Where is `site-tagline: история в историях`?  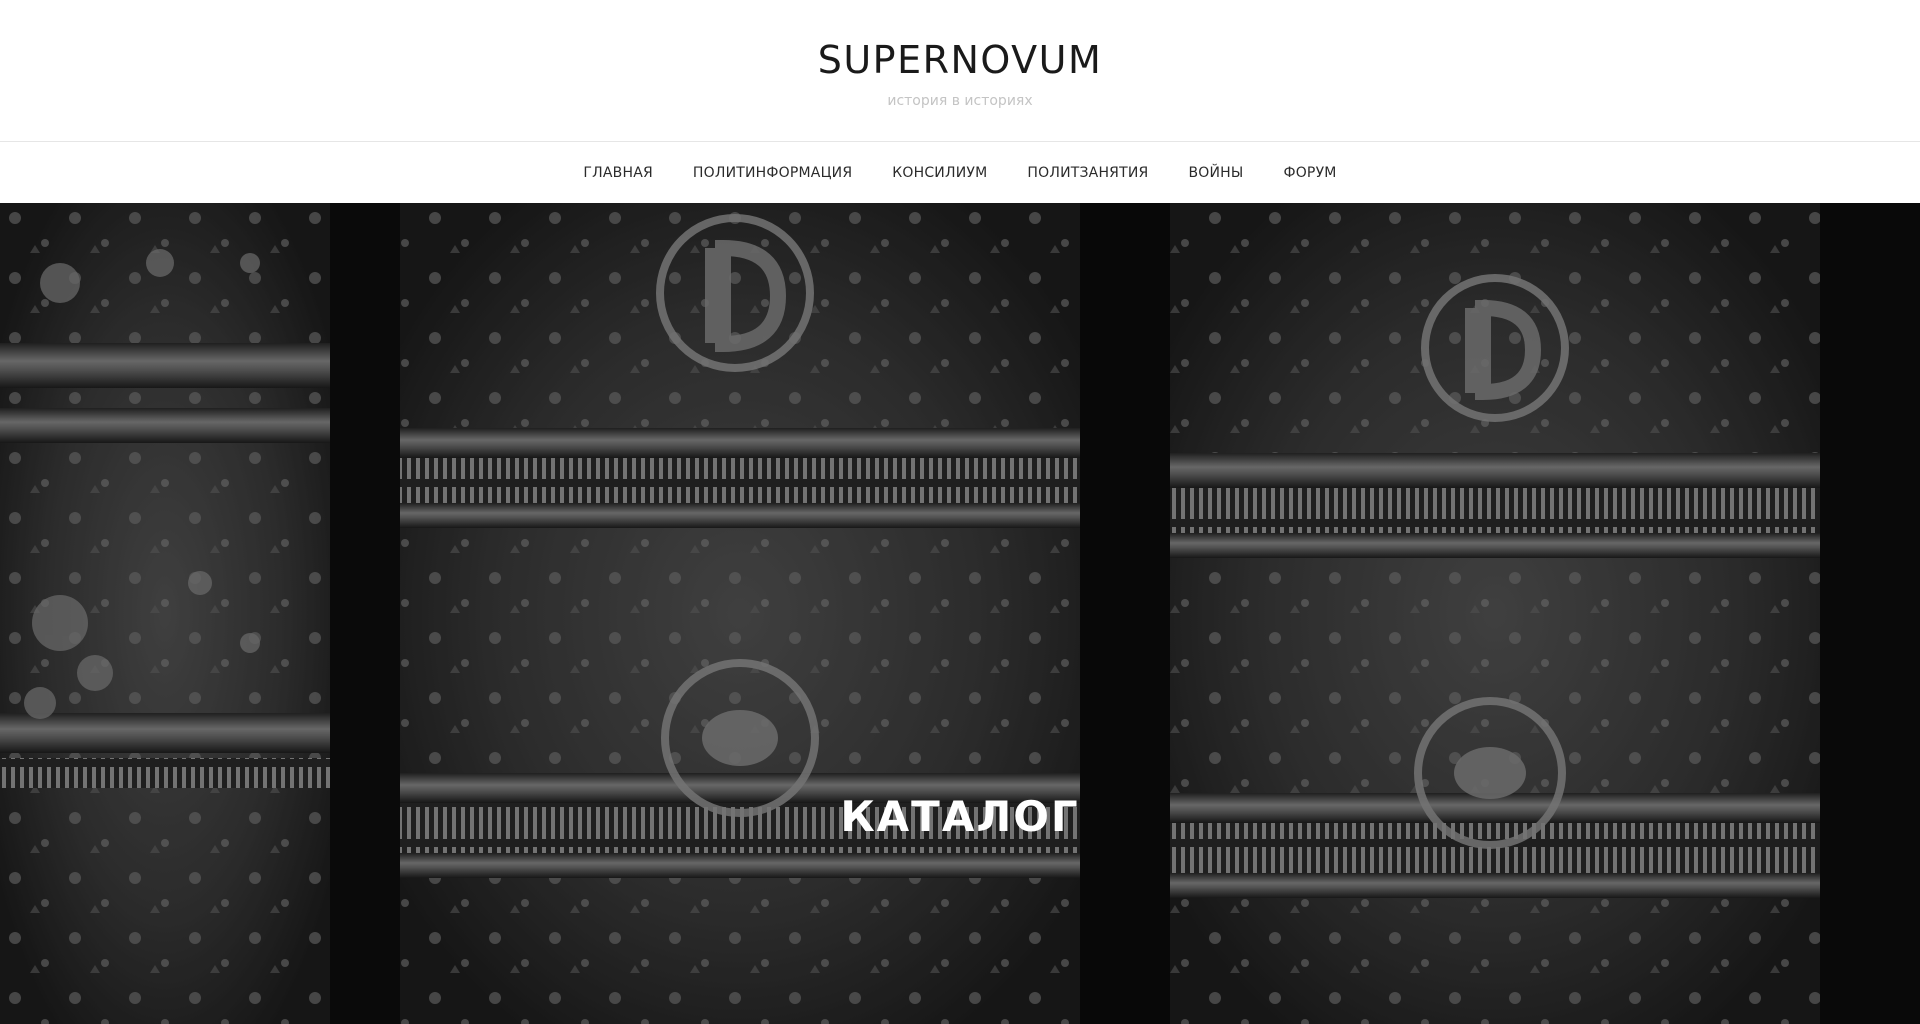
site-tagline: история в историях is located at coordinates (960, 101).